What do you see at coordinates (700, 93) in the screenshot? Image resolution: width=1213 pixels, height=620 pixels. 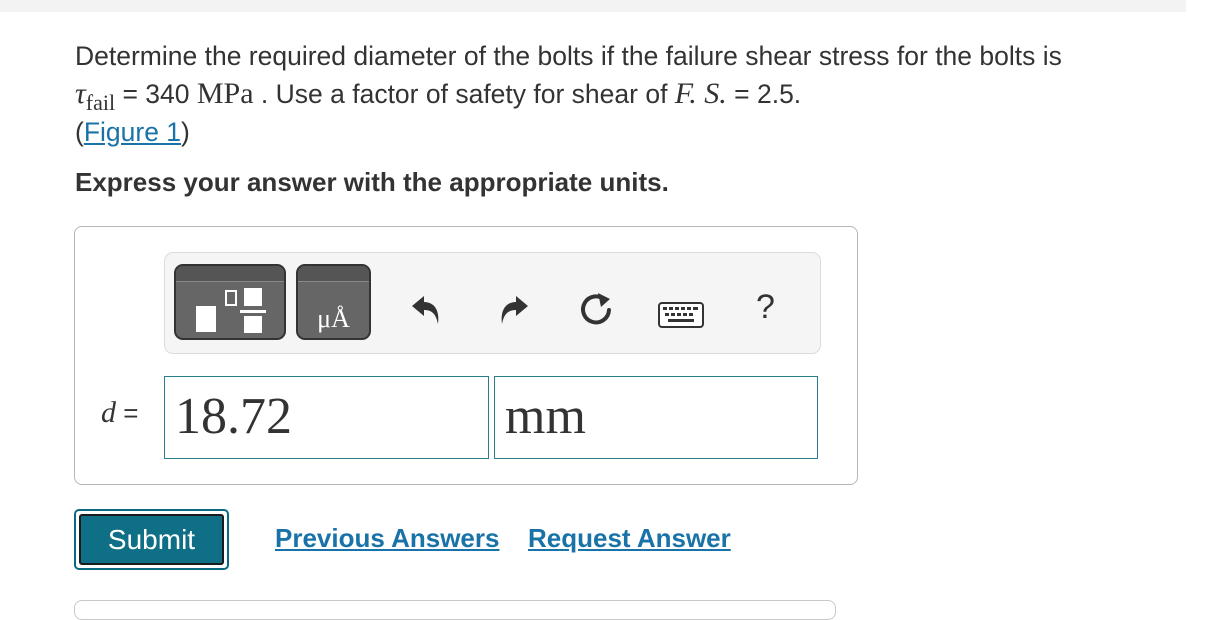 I see `fs-symbol: F. S.` at bounding box center [700, 93].